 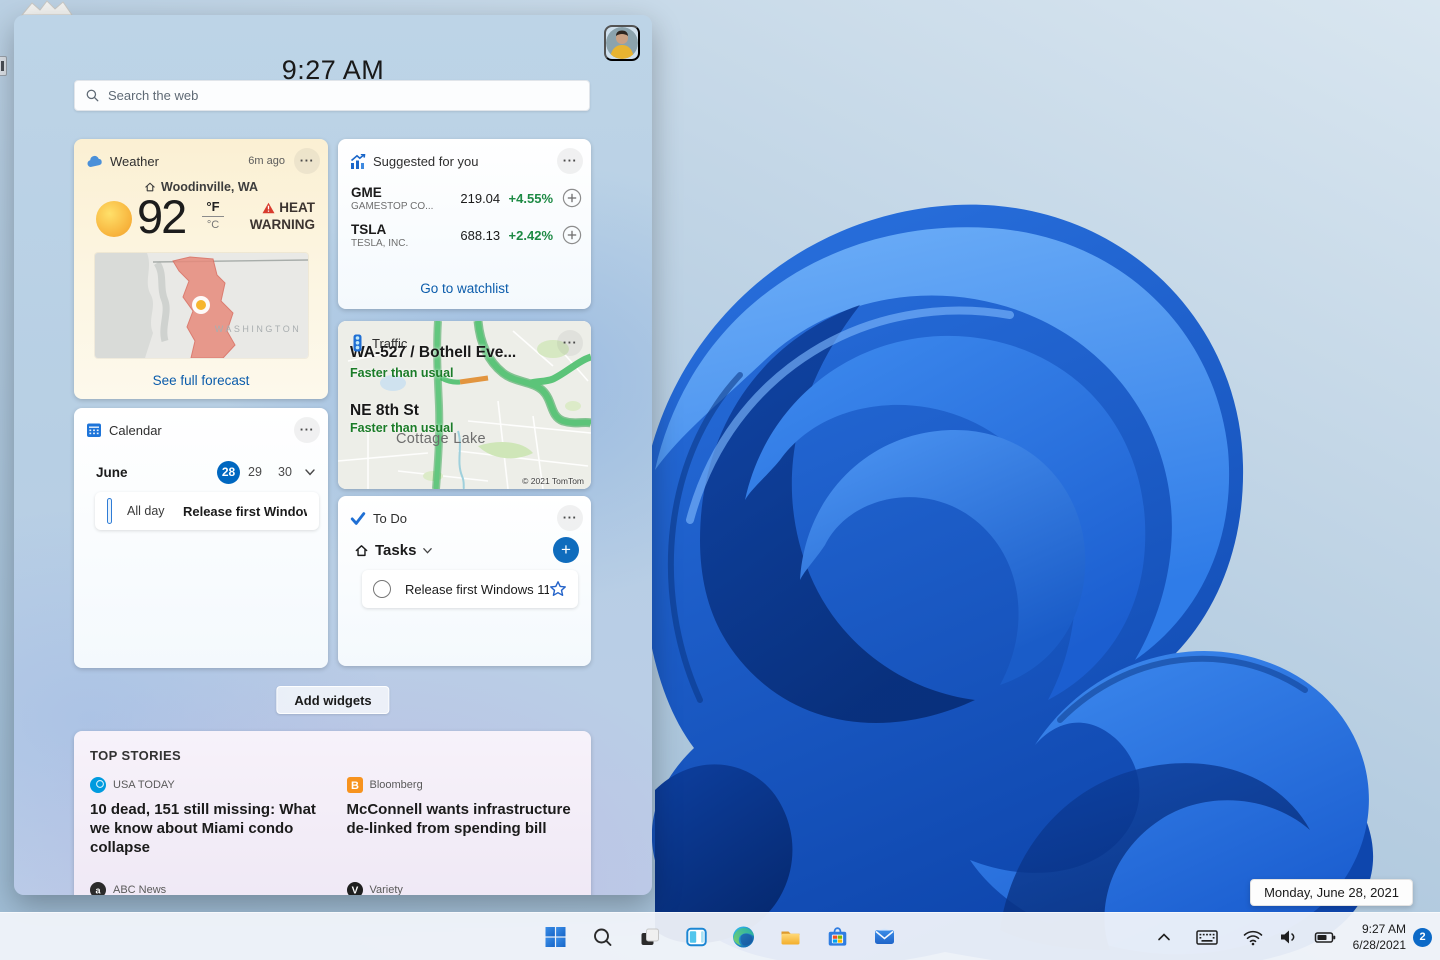 What do you see at coordinates (46, 8) in the screenshot?
I see `desktop-icon-remnant` at bounding box center [46, 8].